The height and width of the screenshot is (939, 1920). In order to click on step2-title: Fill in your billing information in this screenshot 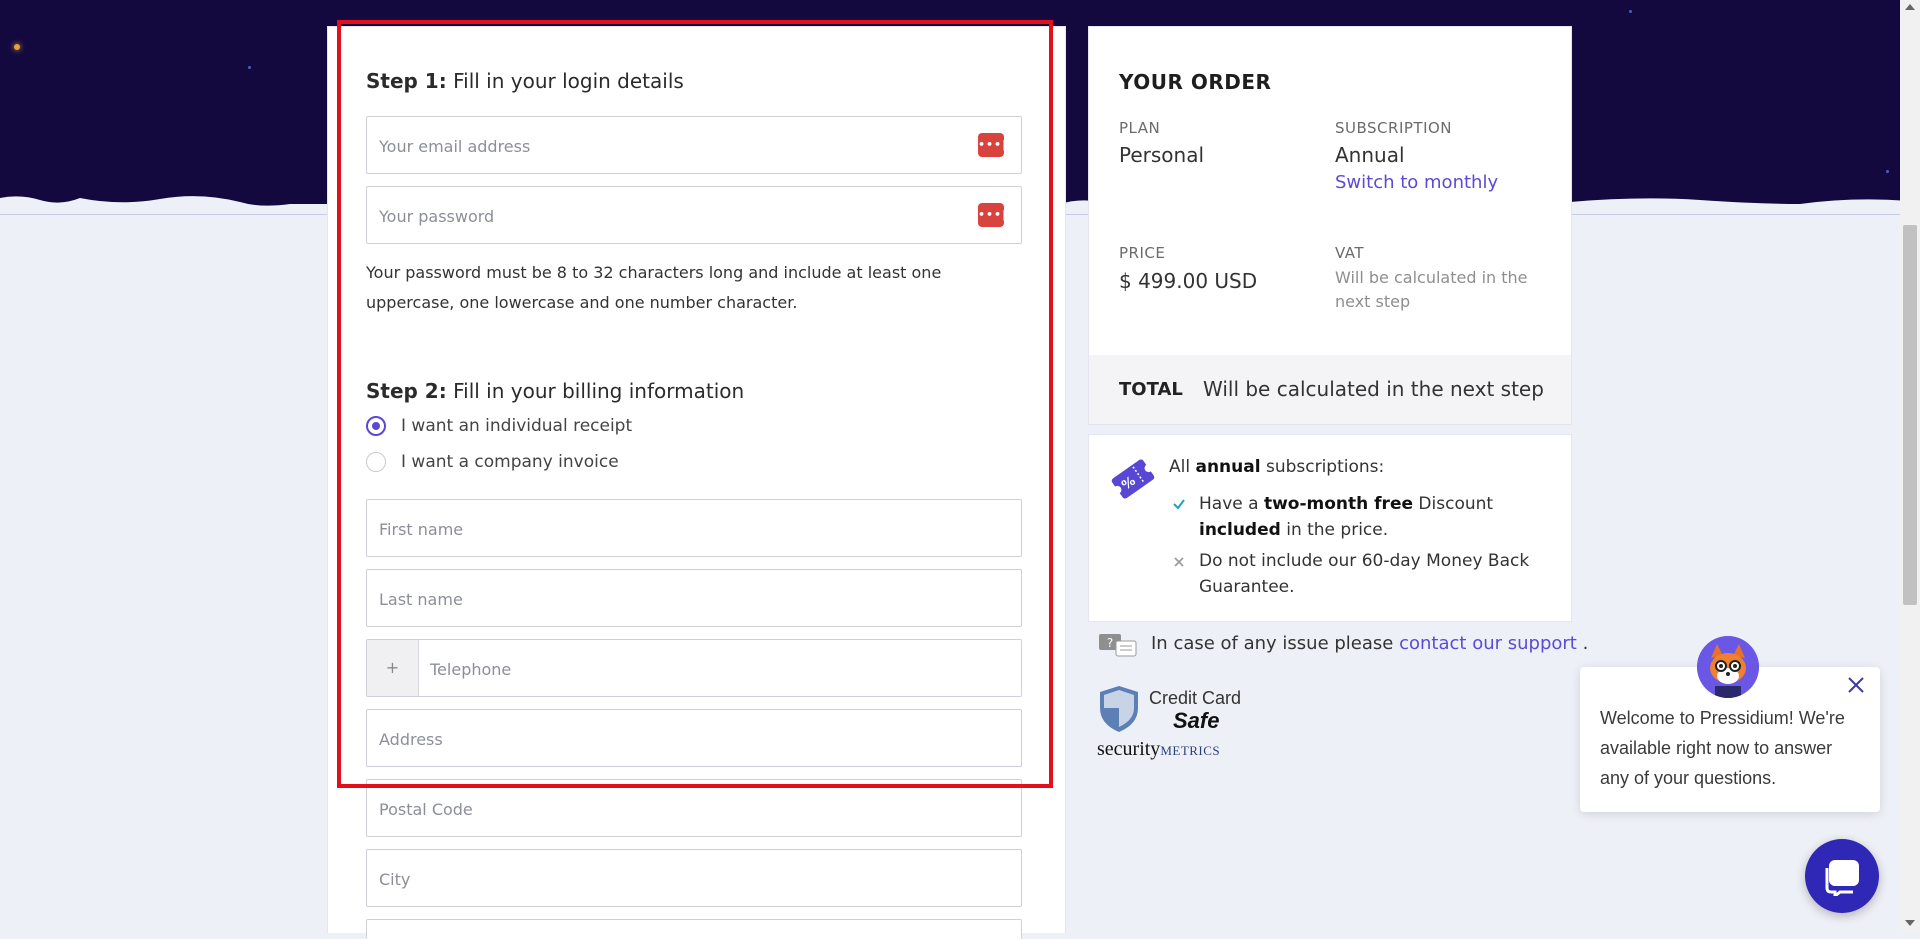, I will do `click(599, 391)`.